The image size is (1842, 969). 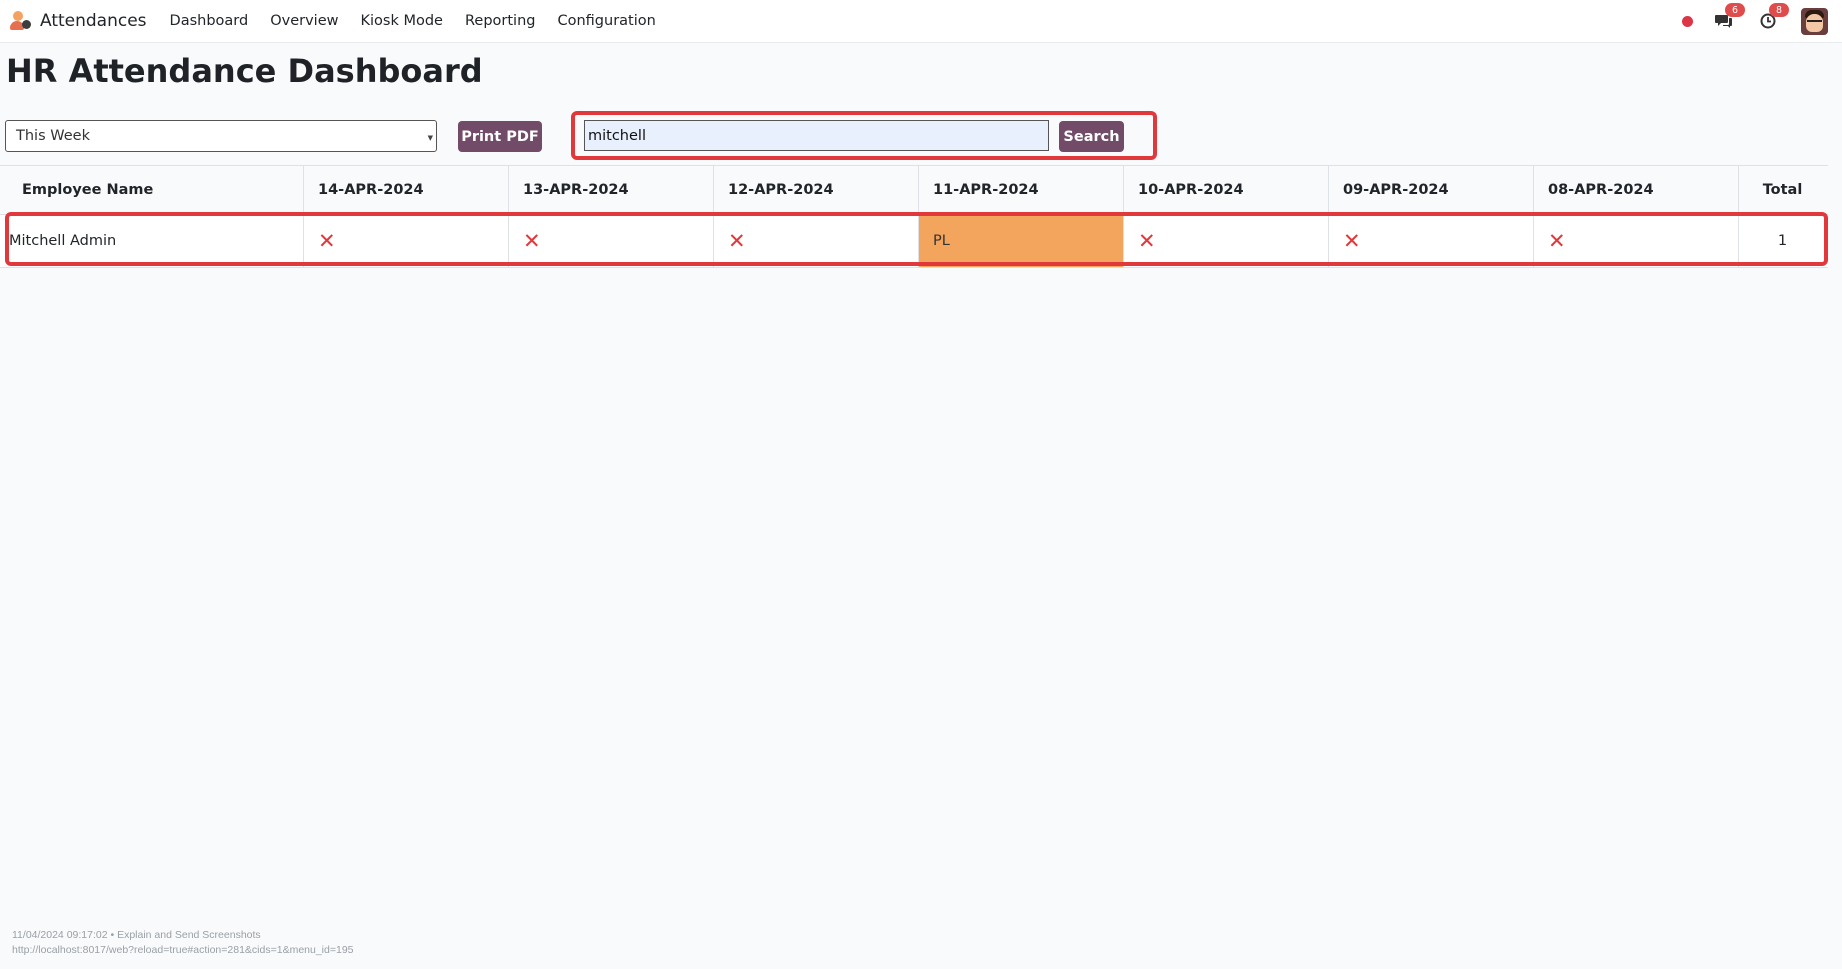 I want to click on header-total: Total, so click(x=1782, y=190).